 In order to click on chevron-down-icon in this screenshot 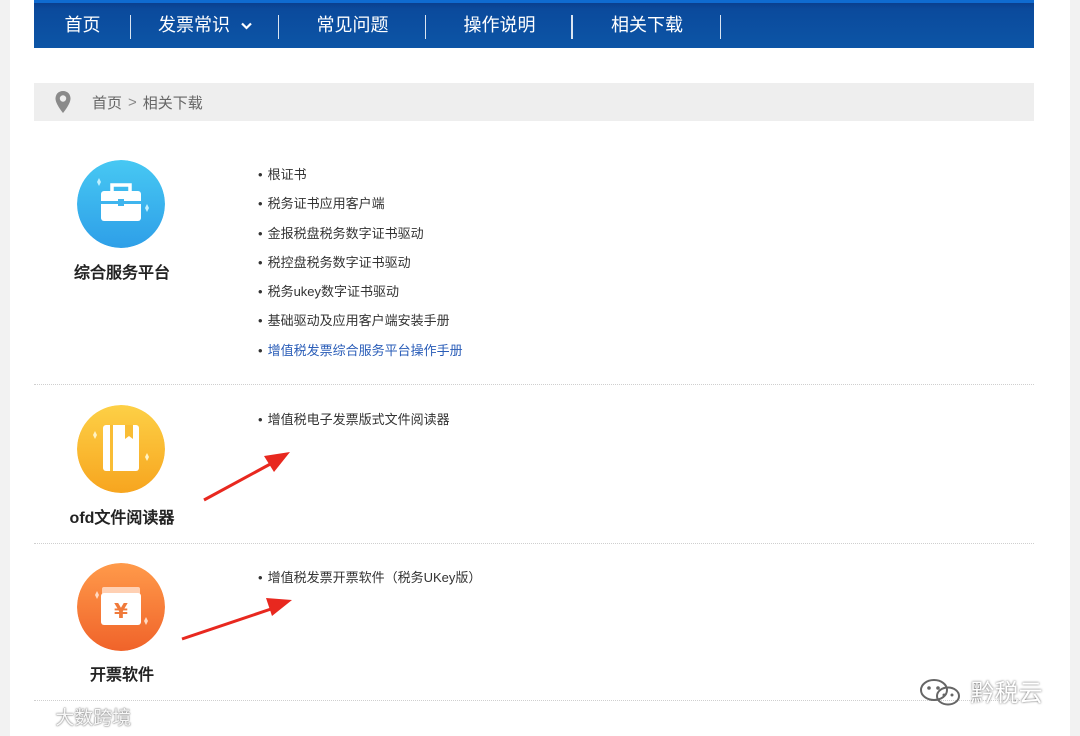, I will do `click(246, 26)`.